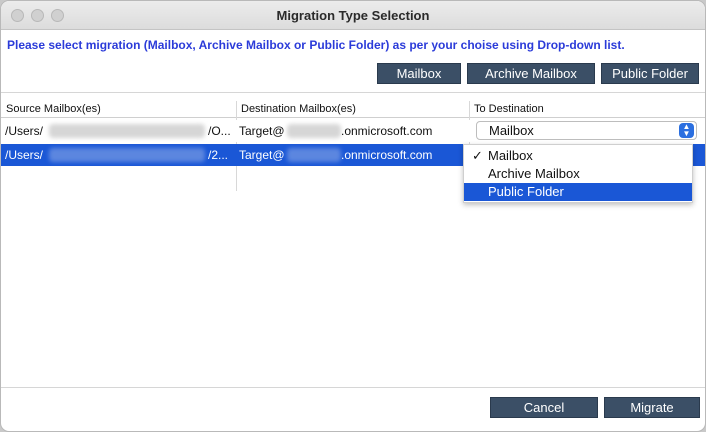 The height and width of the screenshot is (432, 706). I want to click on title-bar: Migration Type Selection, so click(353, 15).